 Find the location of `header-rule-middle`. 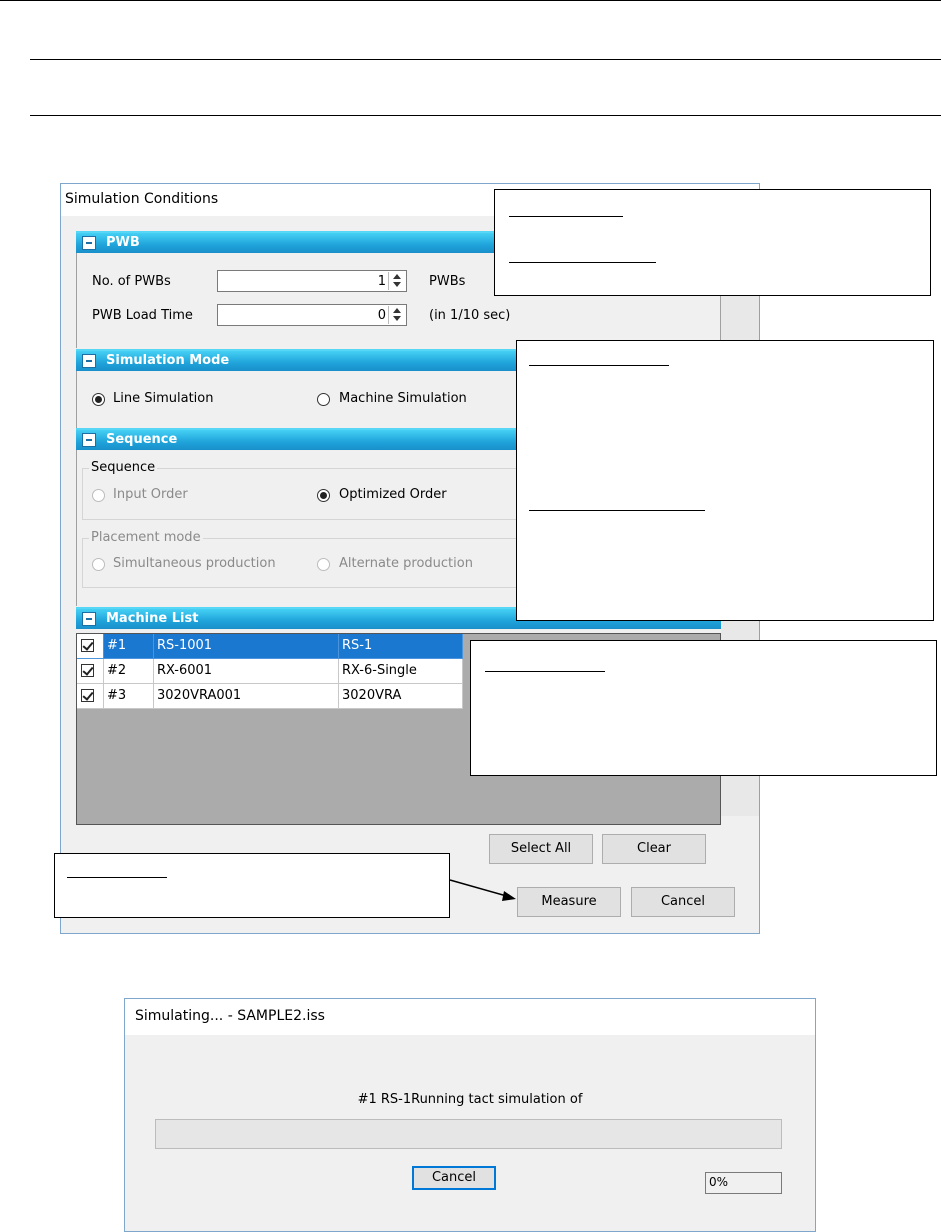

header-rule-middle is located at coordinates (485, 59).